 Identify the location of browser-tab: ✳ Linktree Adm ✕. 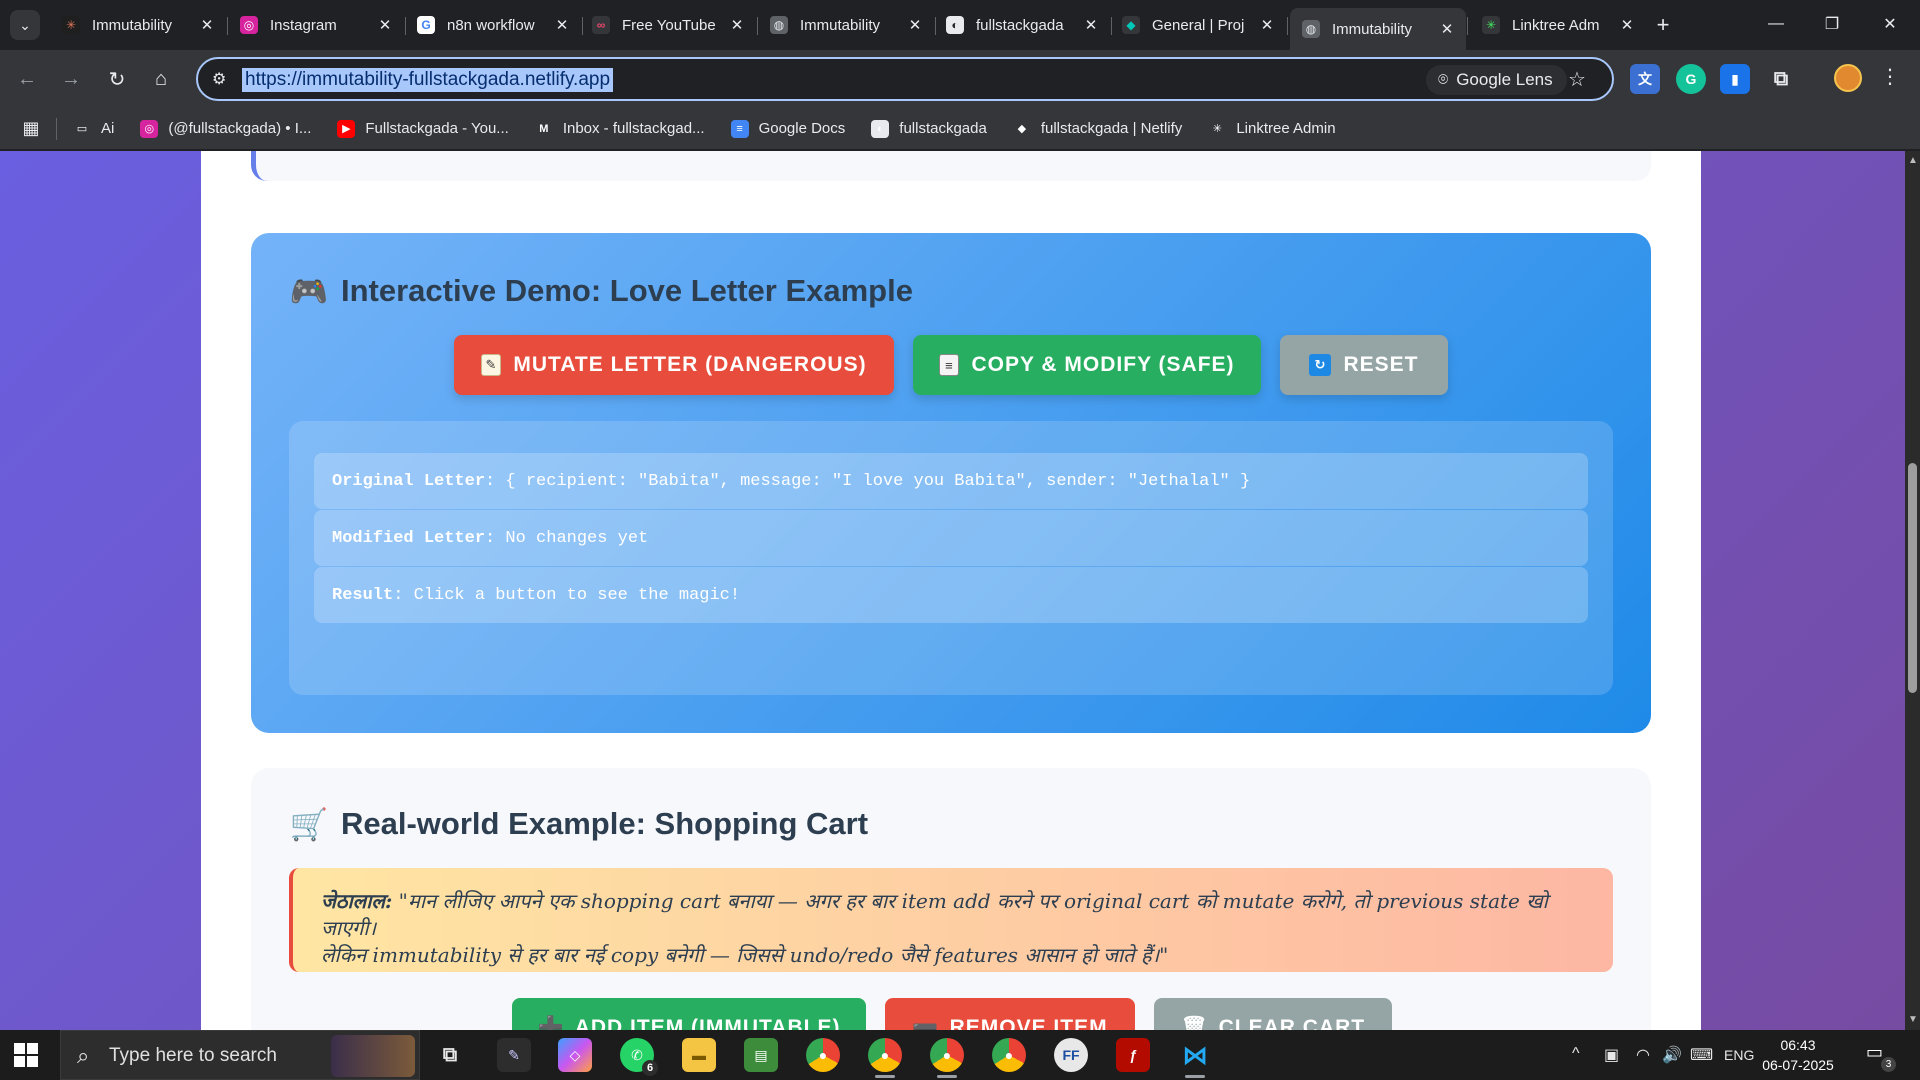
(1558, 25).